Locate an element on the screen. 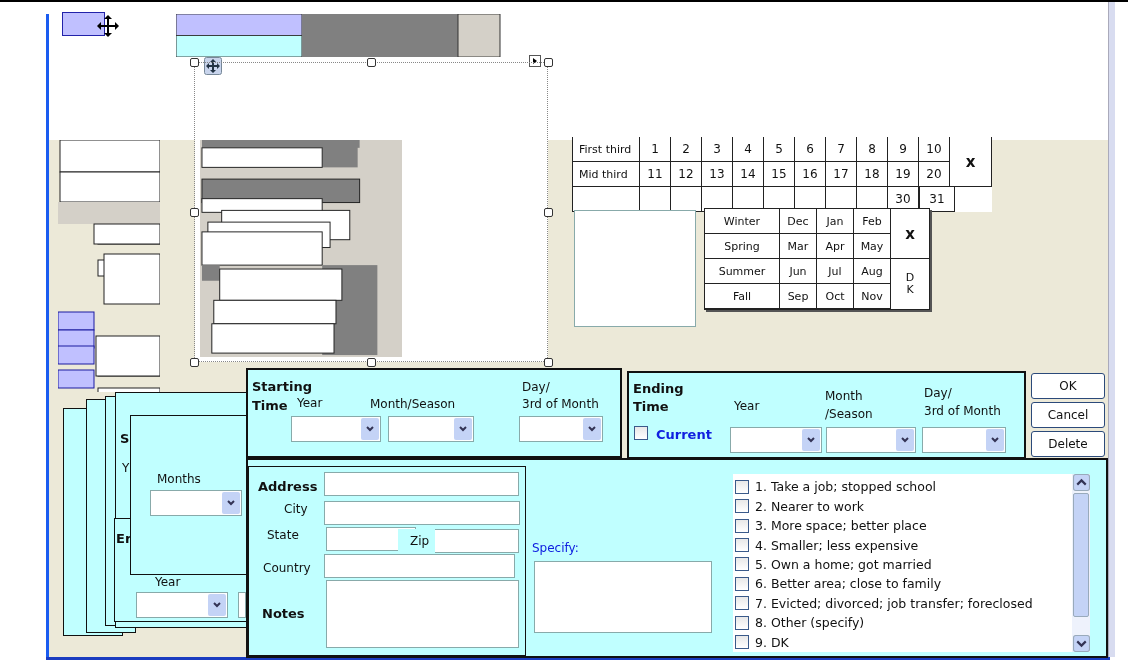 The image size is (1128, 672). season-option: Fall is located at coordinates (742, 296).